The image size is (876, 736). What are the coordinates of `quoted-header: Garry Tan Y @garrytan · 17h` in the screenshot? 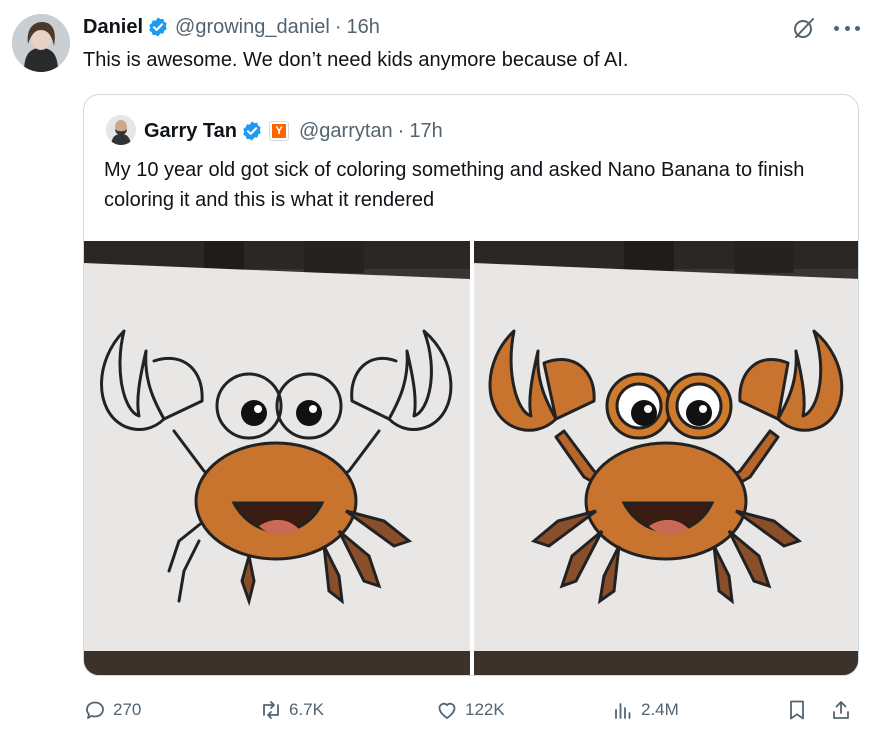 It's located at (293, 131).